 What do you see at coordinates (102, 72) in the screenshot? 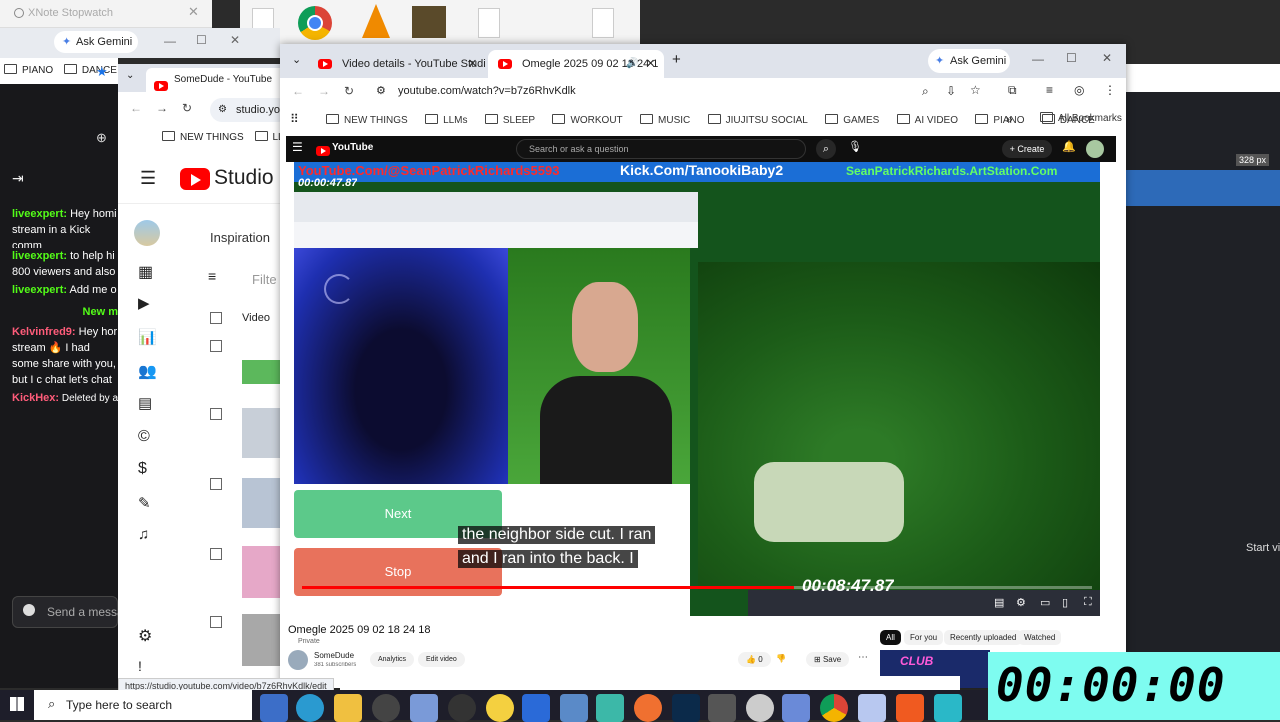
I see `star-icon: ★` at bounding box center [102, 72].